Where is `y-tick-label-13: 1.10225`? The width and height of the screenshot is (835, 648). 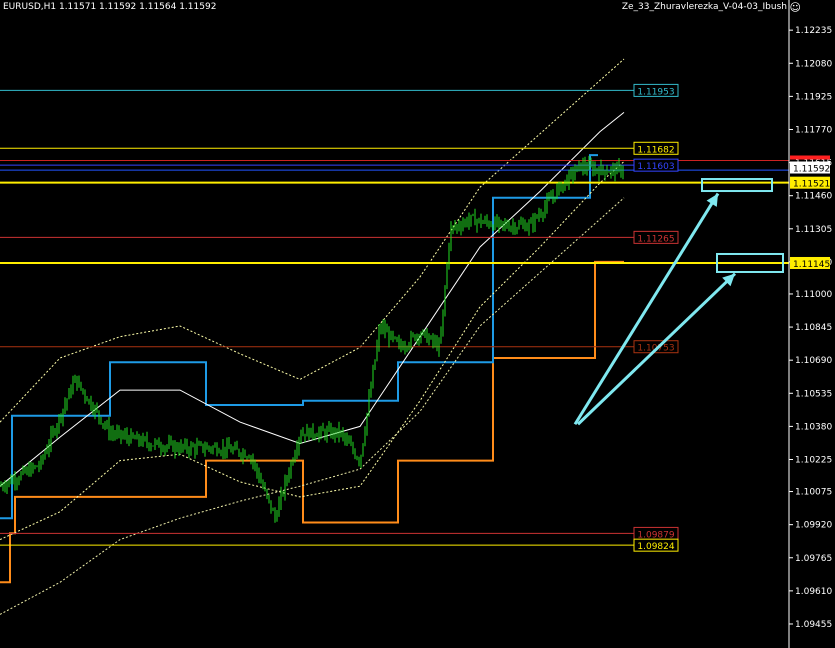
y-tick-label-13: 1.10225 is located at coordinates (813, 461).